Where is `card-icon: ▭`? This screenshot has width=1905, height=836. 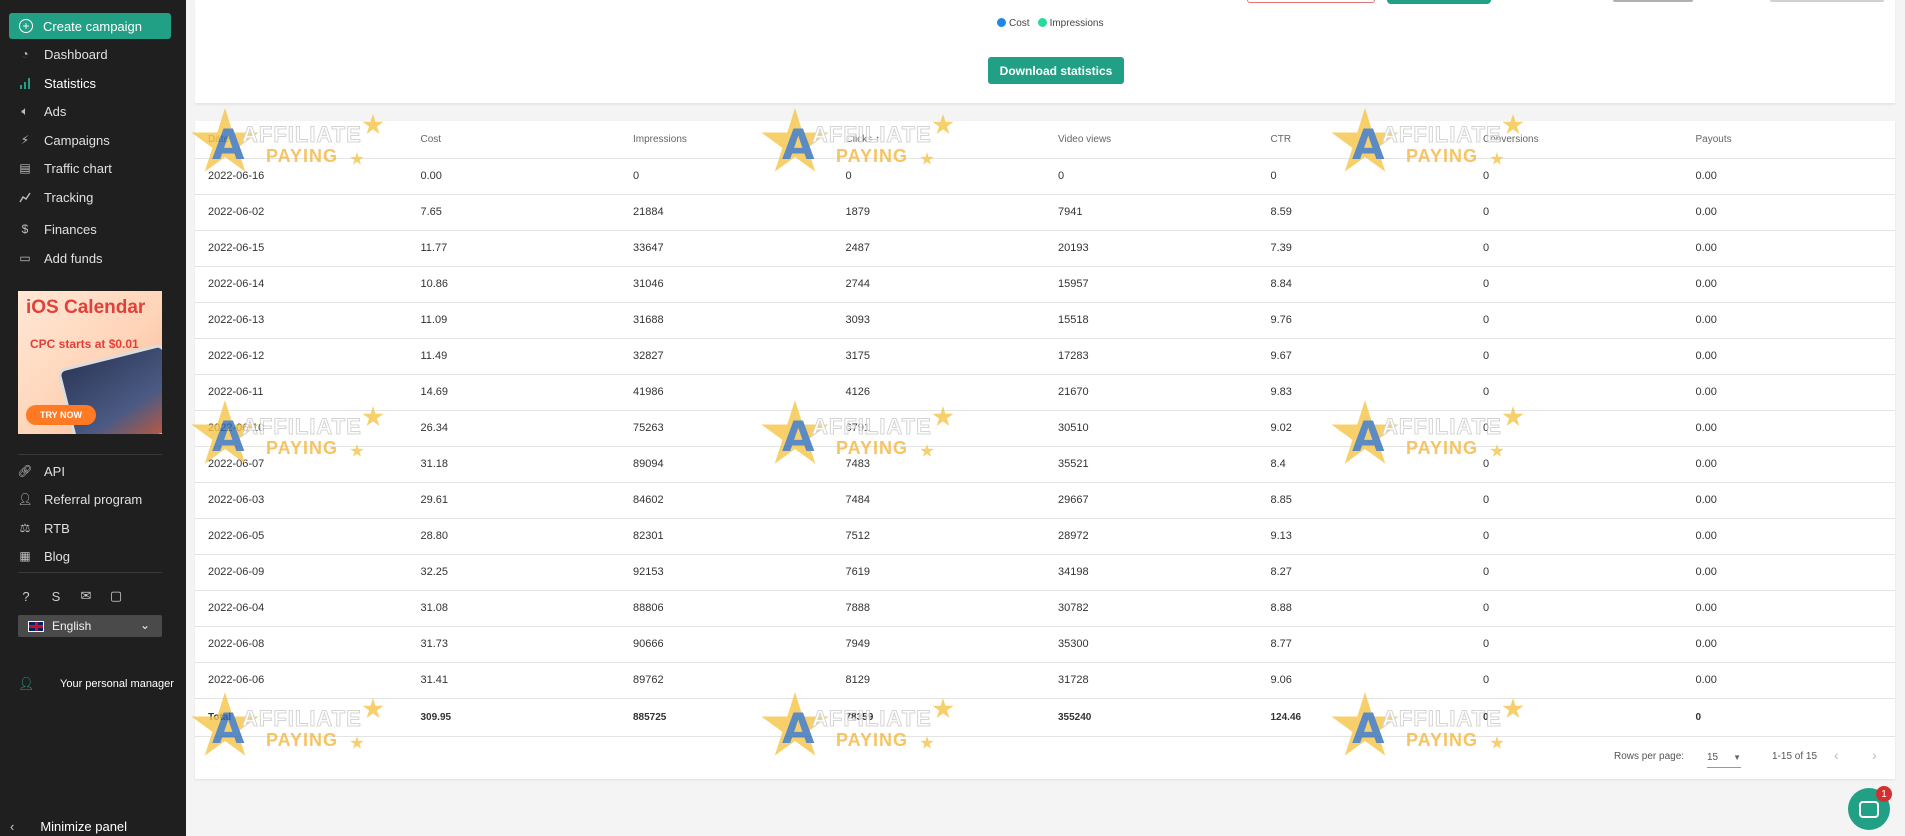
card-icon: ▭ is located at coordinates (25, 258).